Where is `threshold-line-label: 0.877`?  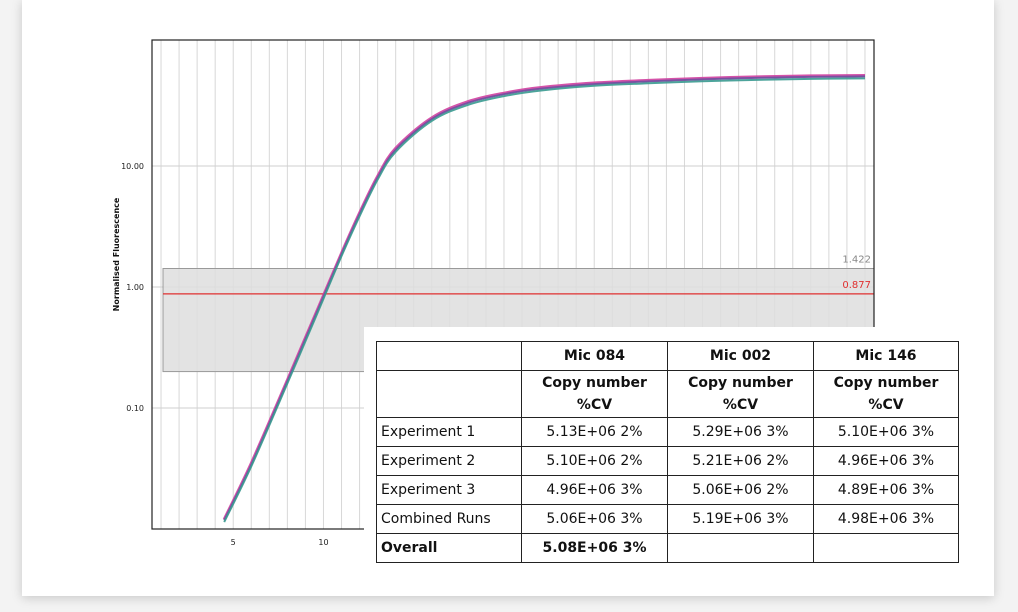
threshold-line-label: 0.877 is located at coordinates (856, 285).